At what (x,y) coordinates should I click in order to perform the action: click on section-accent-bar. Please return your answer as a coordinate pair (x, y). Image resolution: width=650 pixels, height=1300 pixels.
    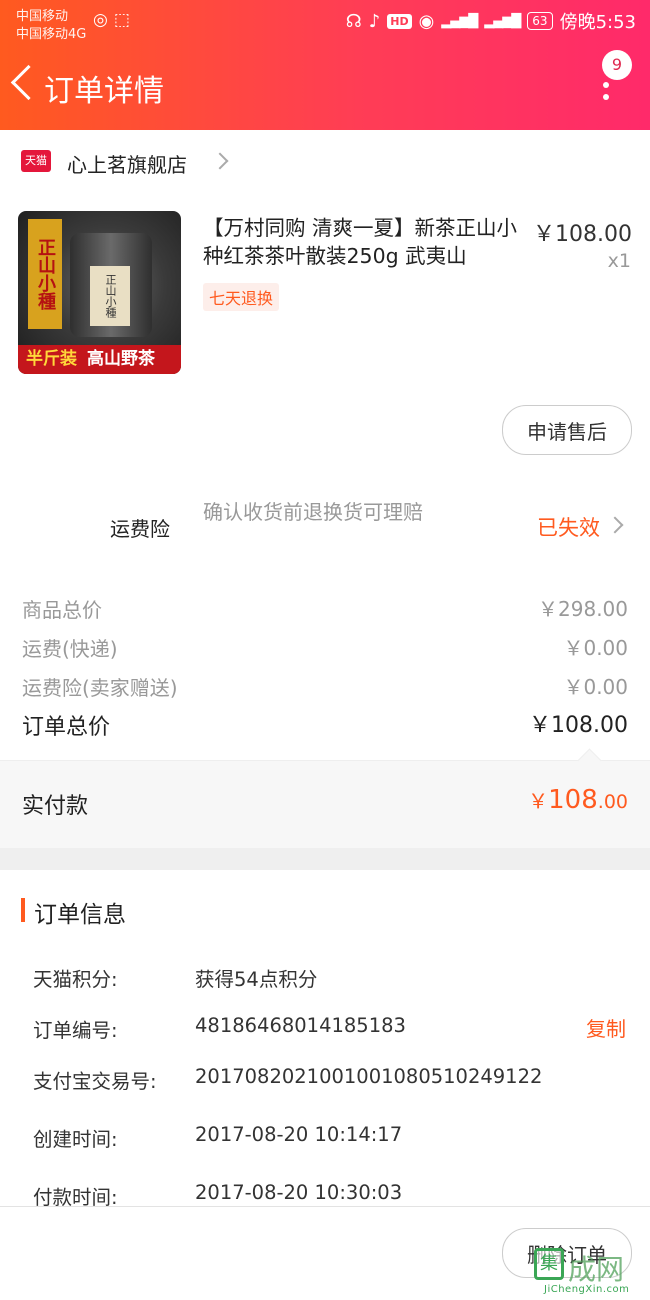
    Looking at the image, I should click on (23, 910).